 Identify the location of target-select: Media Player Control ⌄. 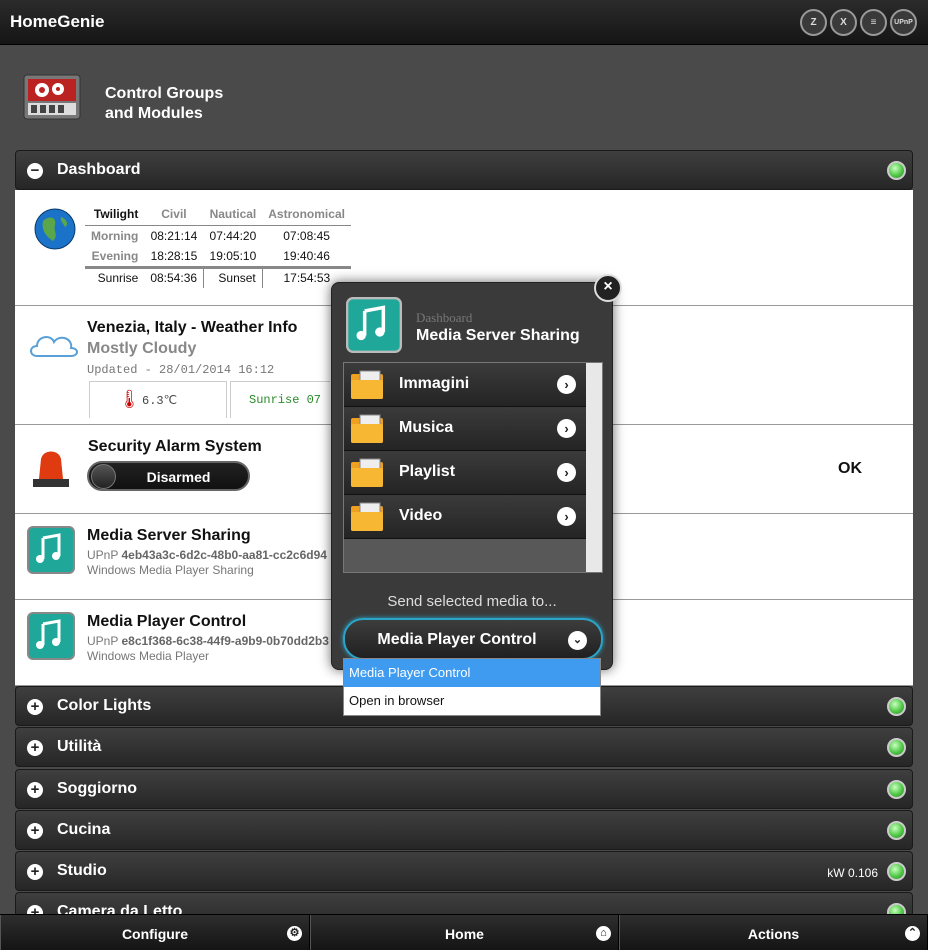
(473, 639).